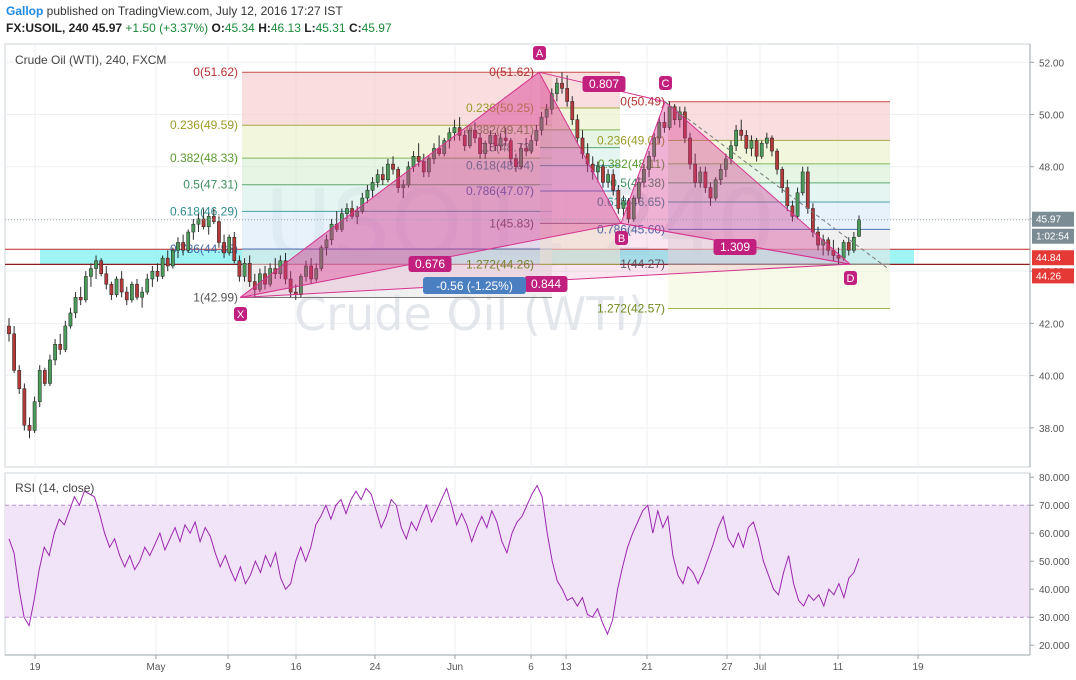 The width and height of the screenshot is (1076, 680). Describe the element at coordinates (240, 314) in the screenshot. I see `pattern-point-x: X` at that location.